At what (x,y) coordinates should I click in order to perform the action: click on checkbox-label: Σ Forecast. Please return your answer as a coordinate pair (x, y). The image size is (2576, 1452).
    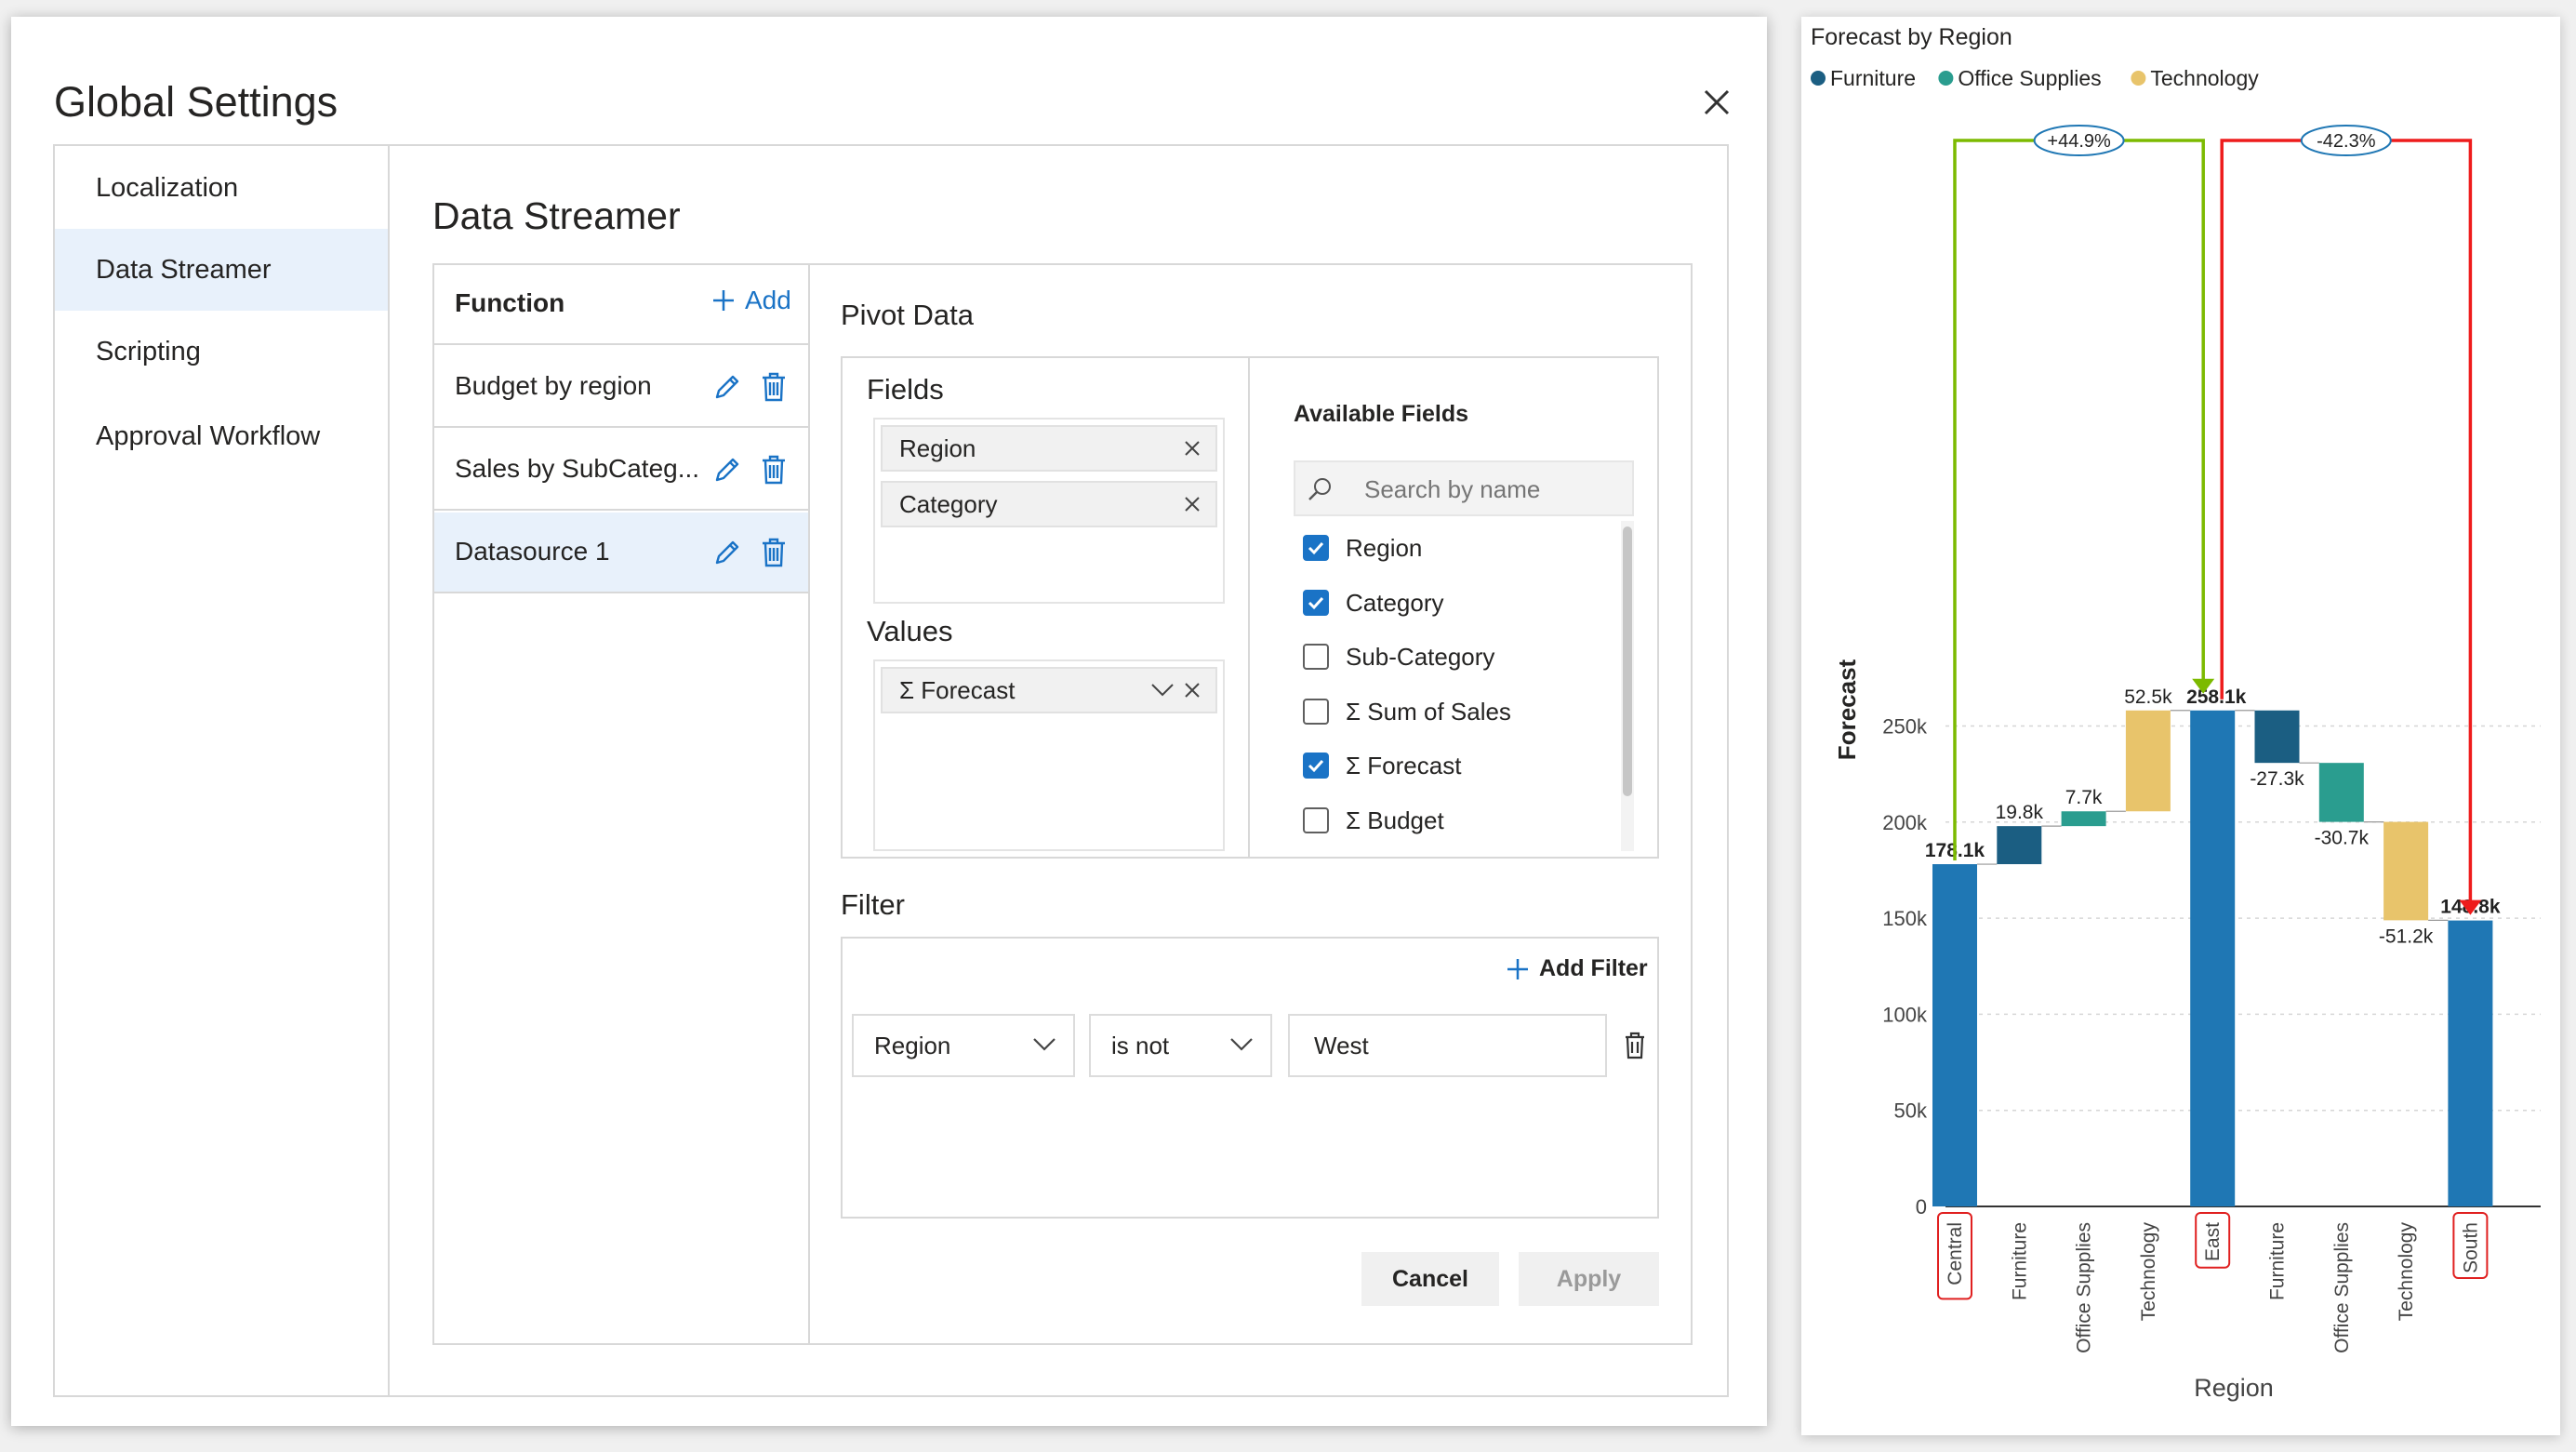
    Looking at the image, I should click on (1404, 765).